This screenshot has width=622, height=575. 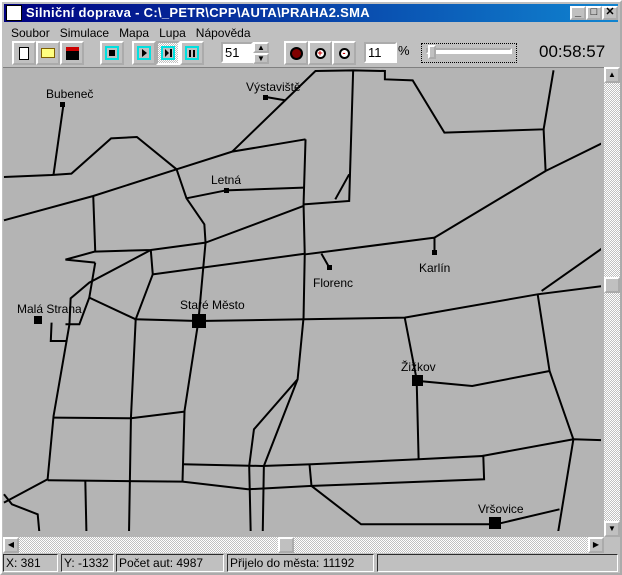 I want to click on step-icon, so click(x=168, y=53).